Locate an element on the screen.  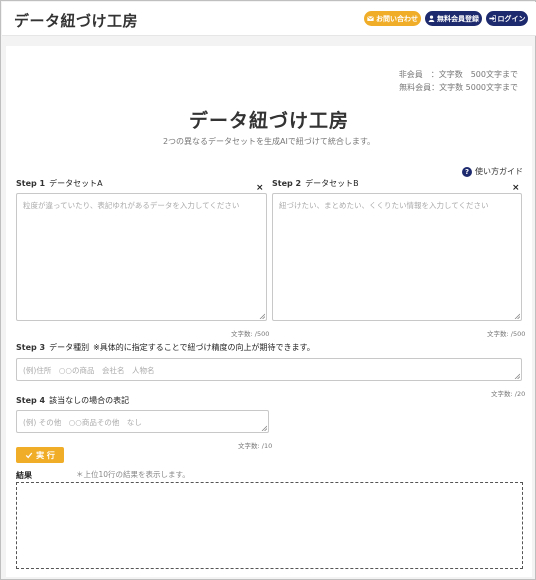
dataset-a-textarea: 粒度が違っていたり、表記ゆれがあるデータを入力してください is located at coordinates (141, 257).